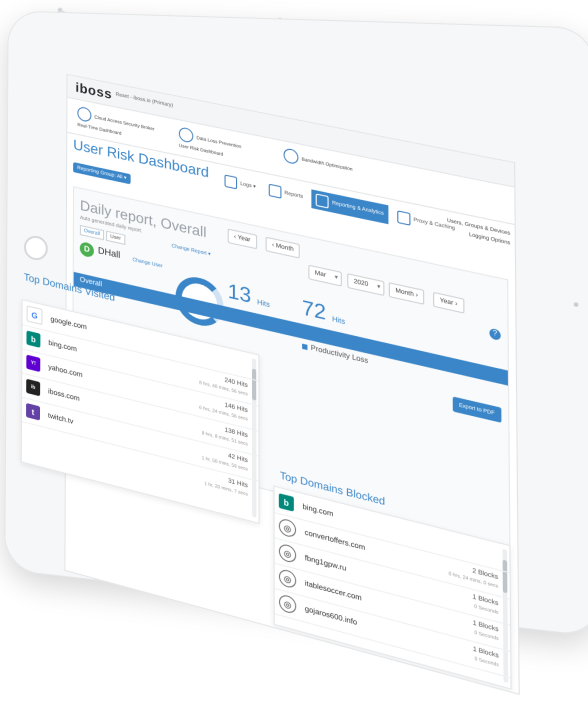  What do you see at coordinates (226, 487) in the screenshot?
I see `visit-count: 31 Hits 1 hr, 20 mins, 7 secs` at bounding box center [226, 487].